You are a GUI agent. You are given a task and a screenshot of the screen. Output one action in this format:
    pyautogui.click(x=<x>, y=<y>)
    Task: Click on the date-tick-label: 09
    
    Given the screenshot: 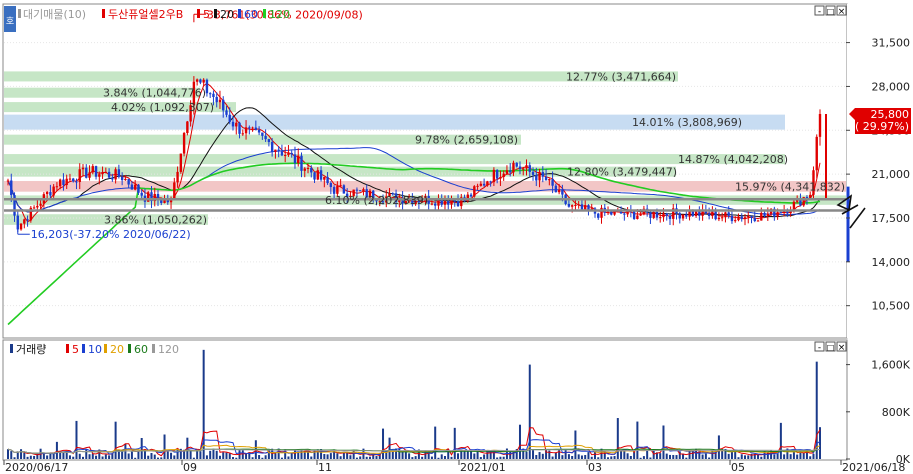 What is the action you would take?
    pyautogui.click(x=190, y=467)
    